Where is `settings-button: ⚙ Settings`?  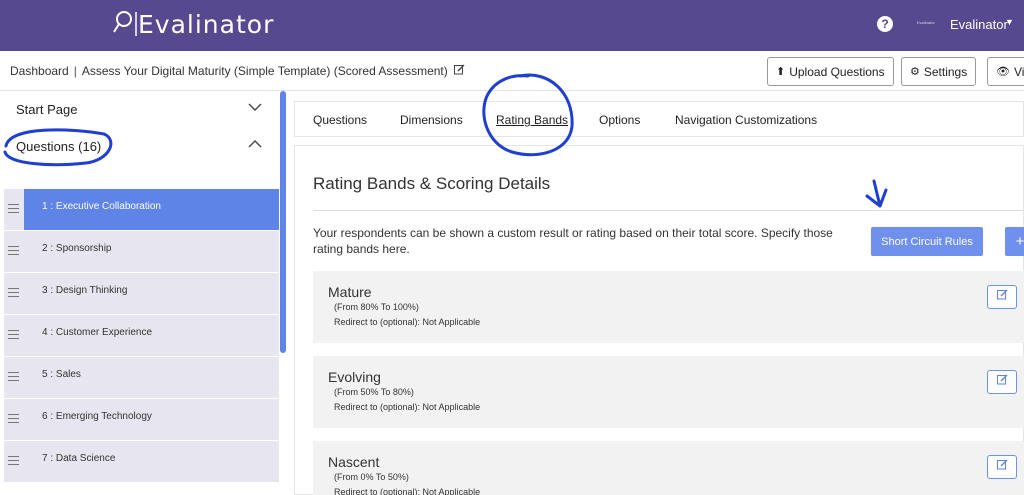 settings-button: ⚙ Settings is located at coordinates (939, 71).